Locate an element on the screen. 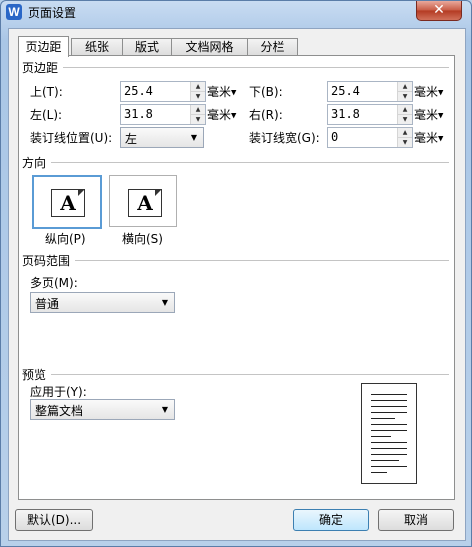 This screenshot has width=472, height=547. preview-divider is located at coordinates (250, 374).